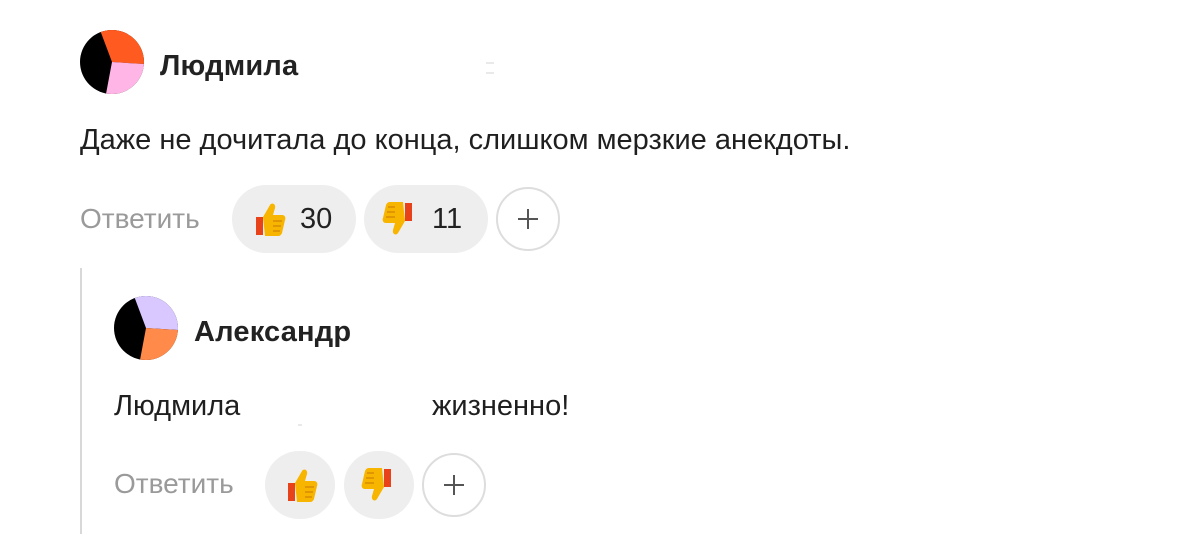  I want to click on like-button, so click(300, 485).